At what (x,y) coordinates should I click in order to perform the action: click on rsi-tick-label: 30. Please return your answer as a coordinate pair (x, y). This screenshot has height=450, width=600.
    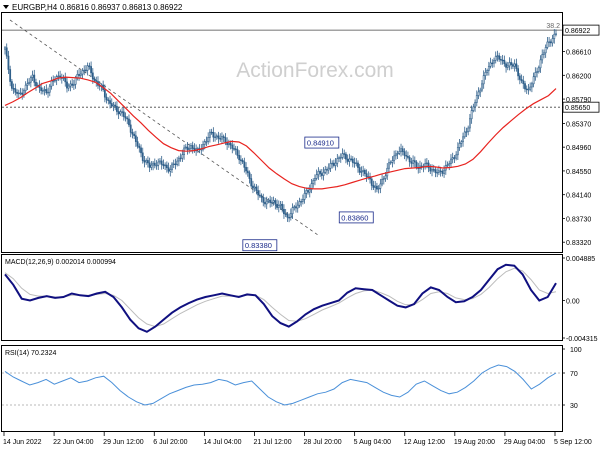
    Looking at the image, I should click on (574, 406).